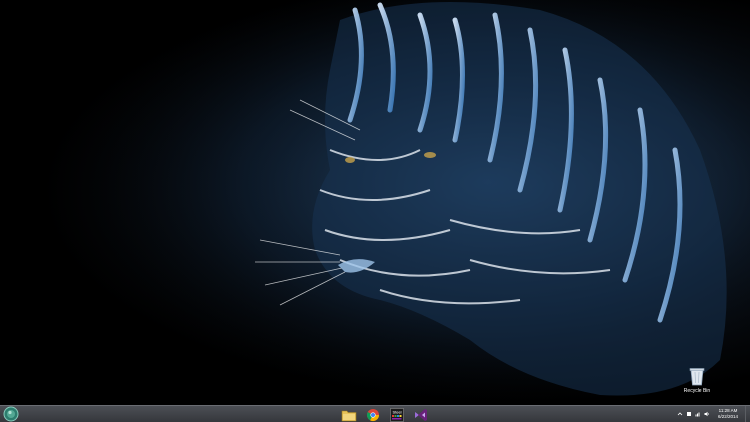 The width and height of the screenshot is (750, 422). I want to click on recycle-bin-icon, so click(697, 377).